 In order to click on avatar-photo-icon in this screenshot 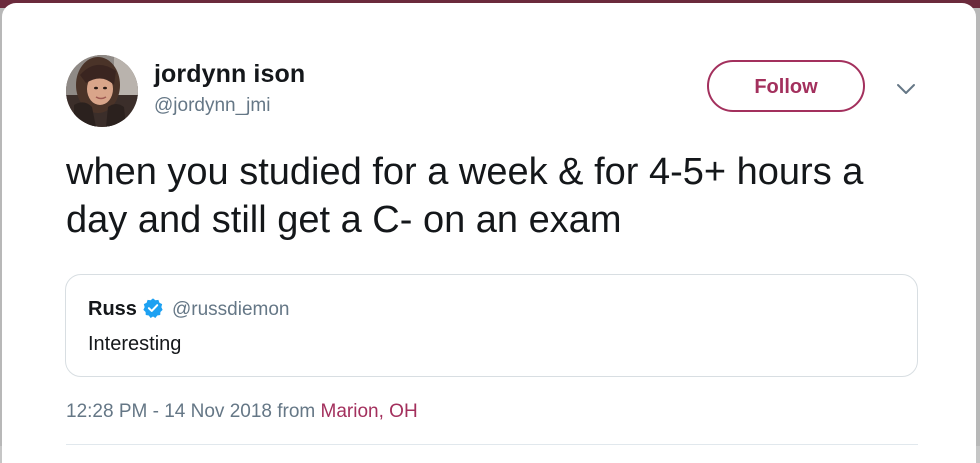, I will do `click(102, 91)`.